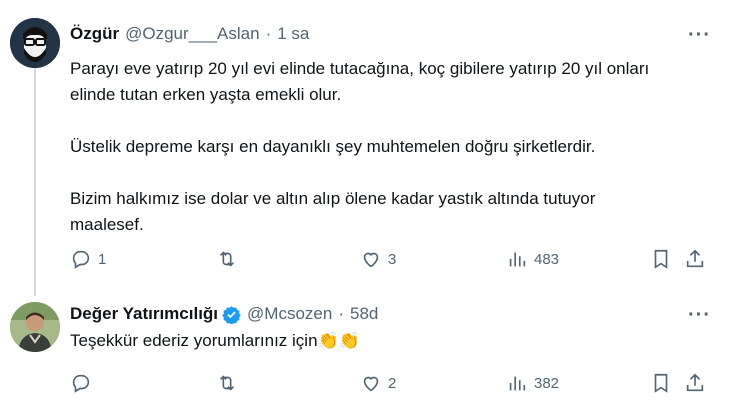  What do you see at coordinates (338, 340) in the screenshot?
I see `clapping-hands-emoji: 👏👏` at bounding box center [338, 340].